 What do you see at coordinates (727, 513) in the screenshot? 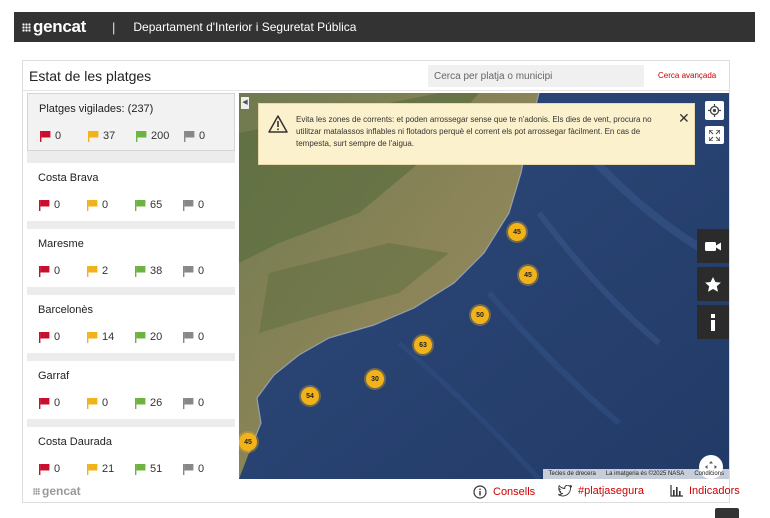
I see `scroll-to-top-button` at bounding box center [727, 513].